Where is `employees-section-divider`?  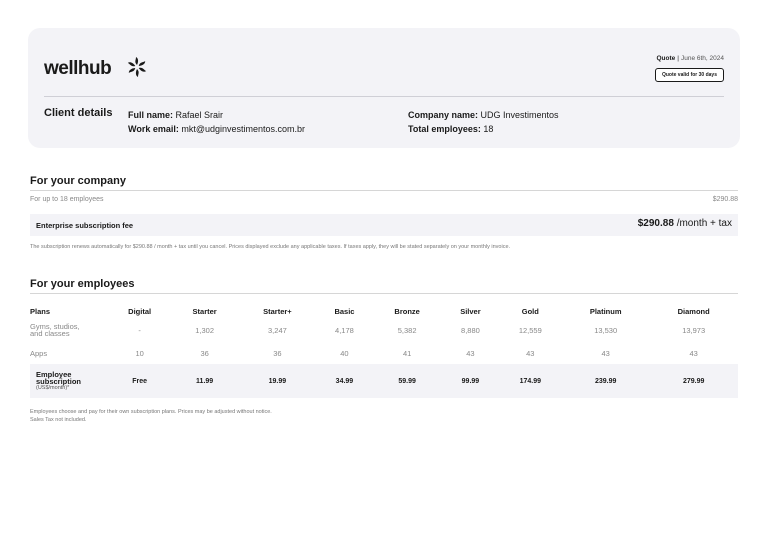
employees-section-divider is located at coordinates (384, 293).